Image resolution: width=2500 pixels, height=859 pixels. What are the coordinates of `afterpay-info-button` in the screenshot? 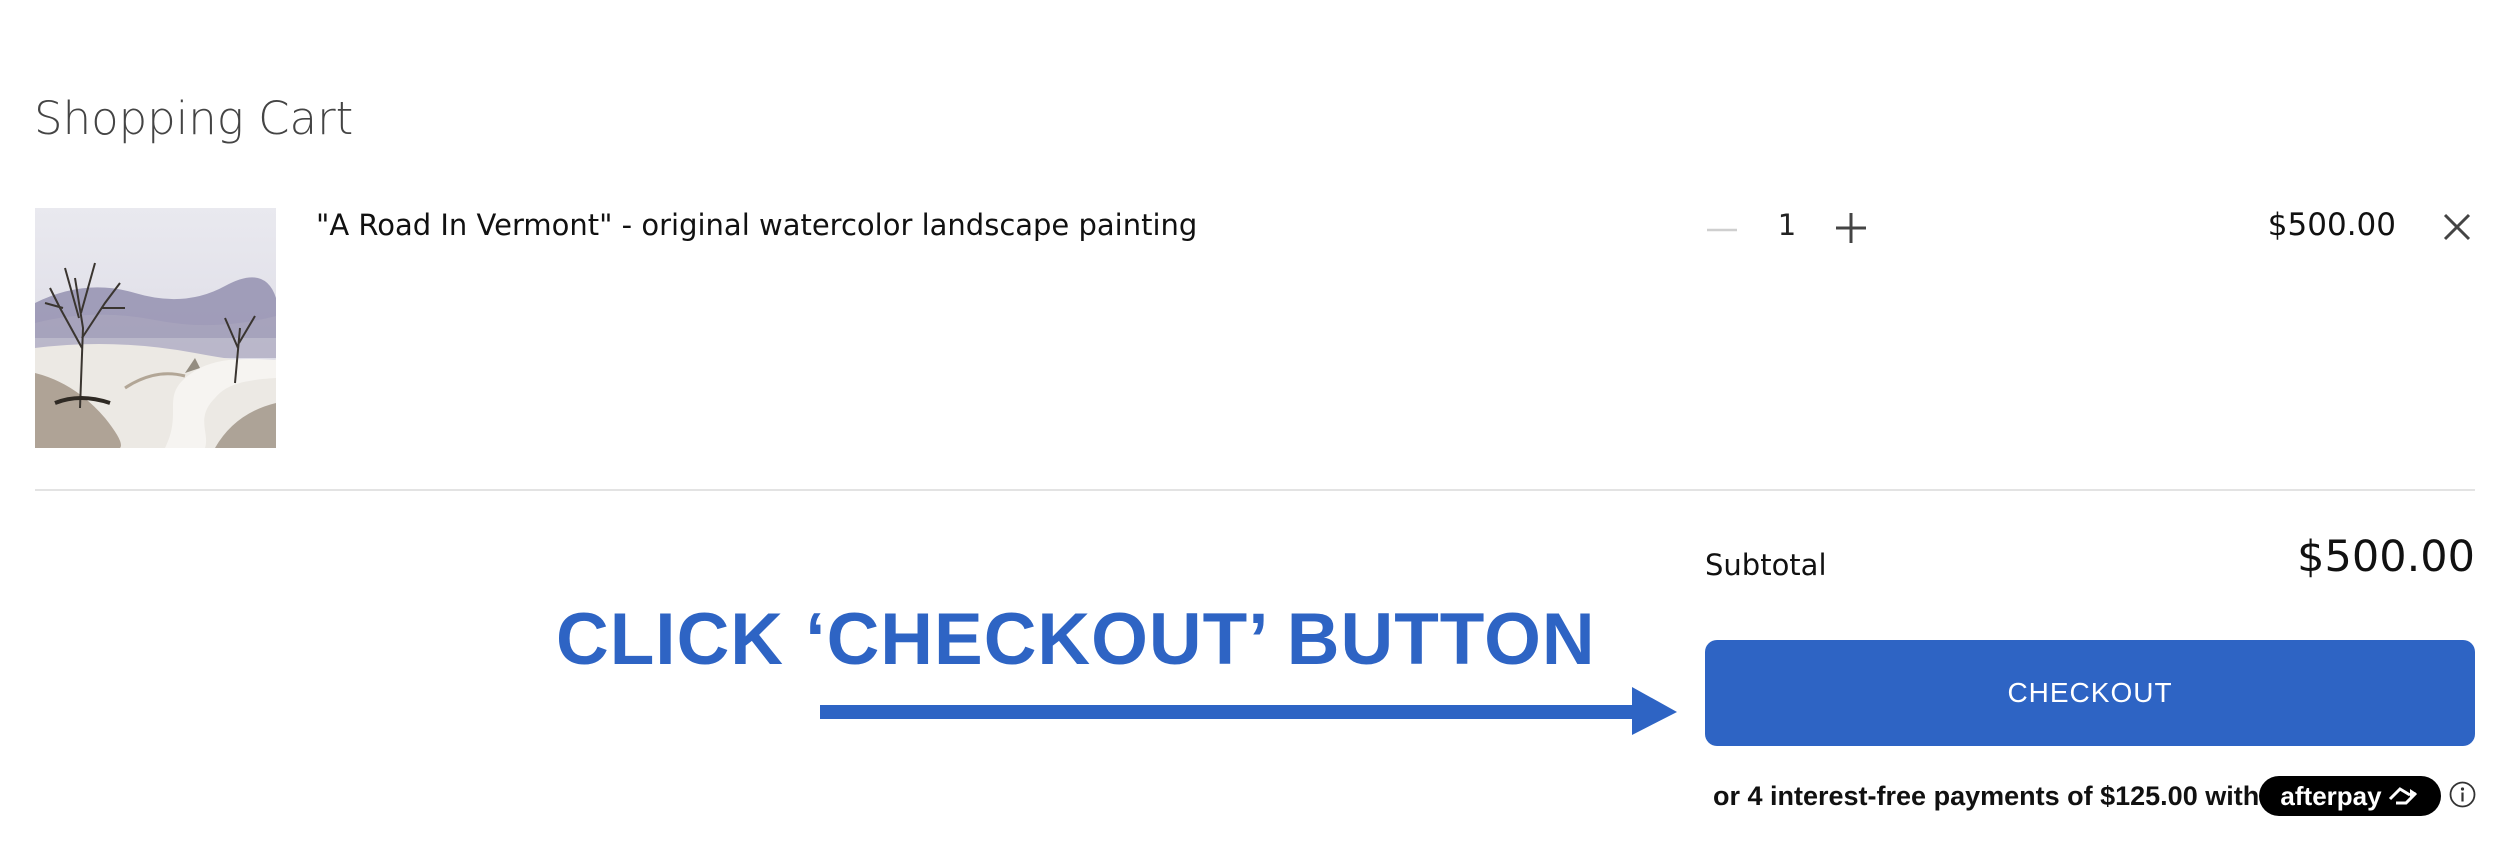 It's located at (2462, 794).